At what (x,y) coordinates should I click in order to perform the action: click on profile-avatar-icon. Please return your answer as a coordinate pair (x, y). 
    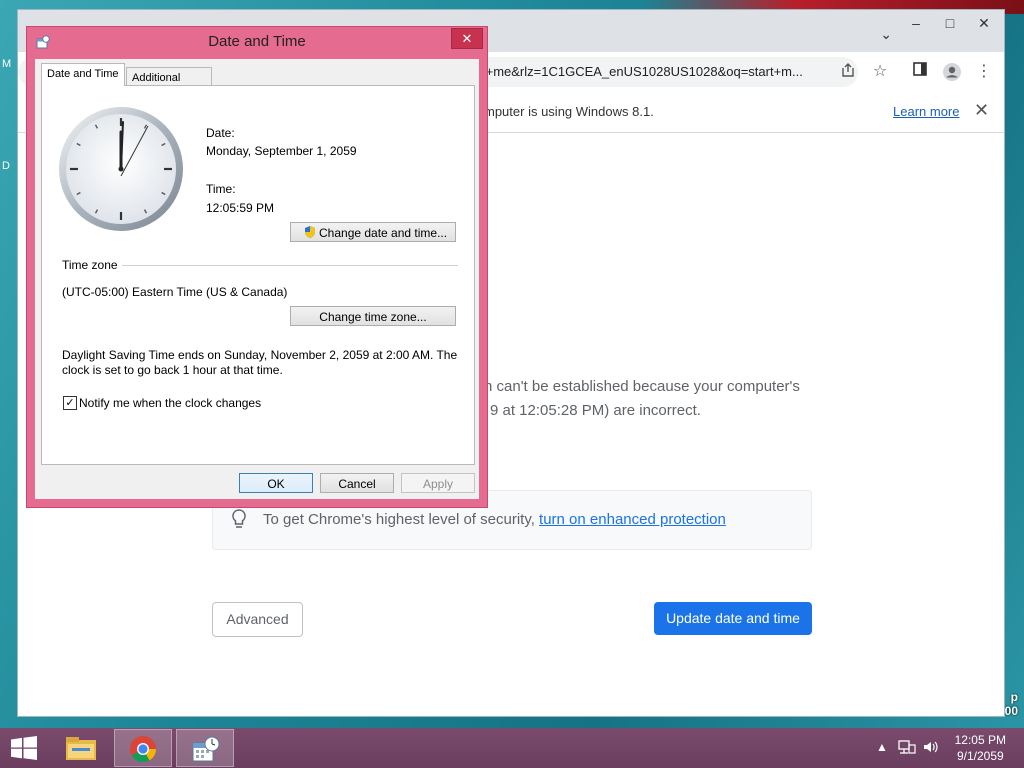
    Looking at the image, I should click on (952, 72).